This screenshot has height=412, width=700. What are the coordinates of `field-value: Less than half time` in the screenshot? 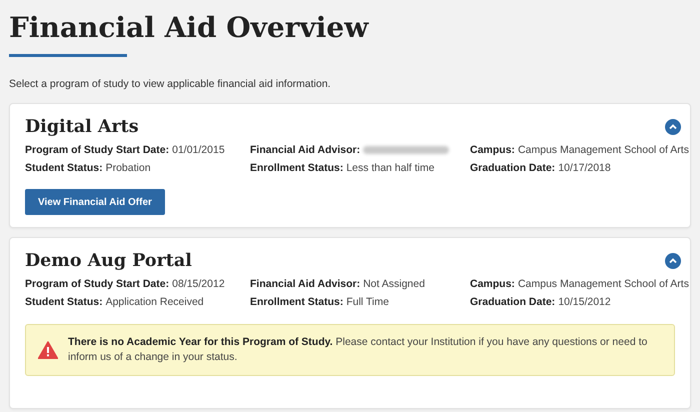 It's located at (390, 168).